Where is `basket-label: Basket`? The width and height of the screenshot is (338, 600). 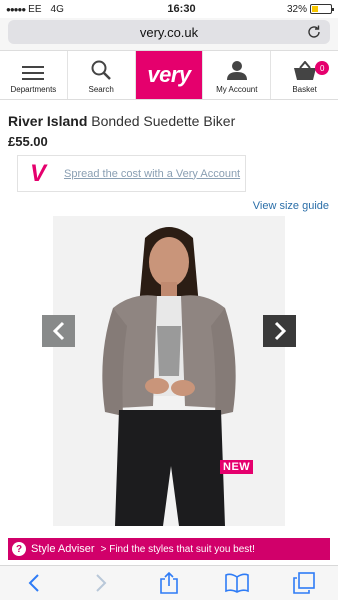 basket-label: Basket is located at coordinates (304, 89).